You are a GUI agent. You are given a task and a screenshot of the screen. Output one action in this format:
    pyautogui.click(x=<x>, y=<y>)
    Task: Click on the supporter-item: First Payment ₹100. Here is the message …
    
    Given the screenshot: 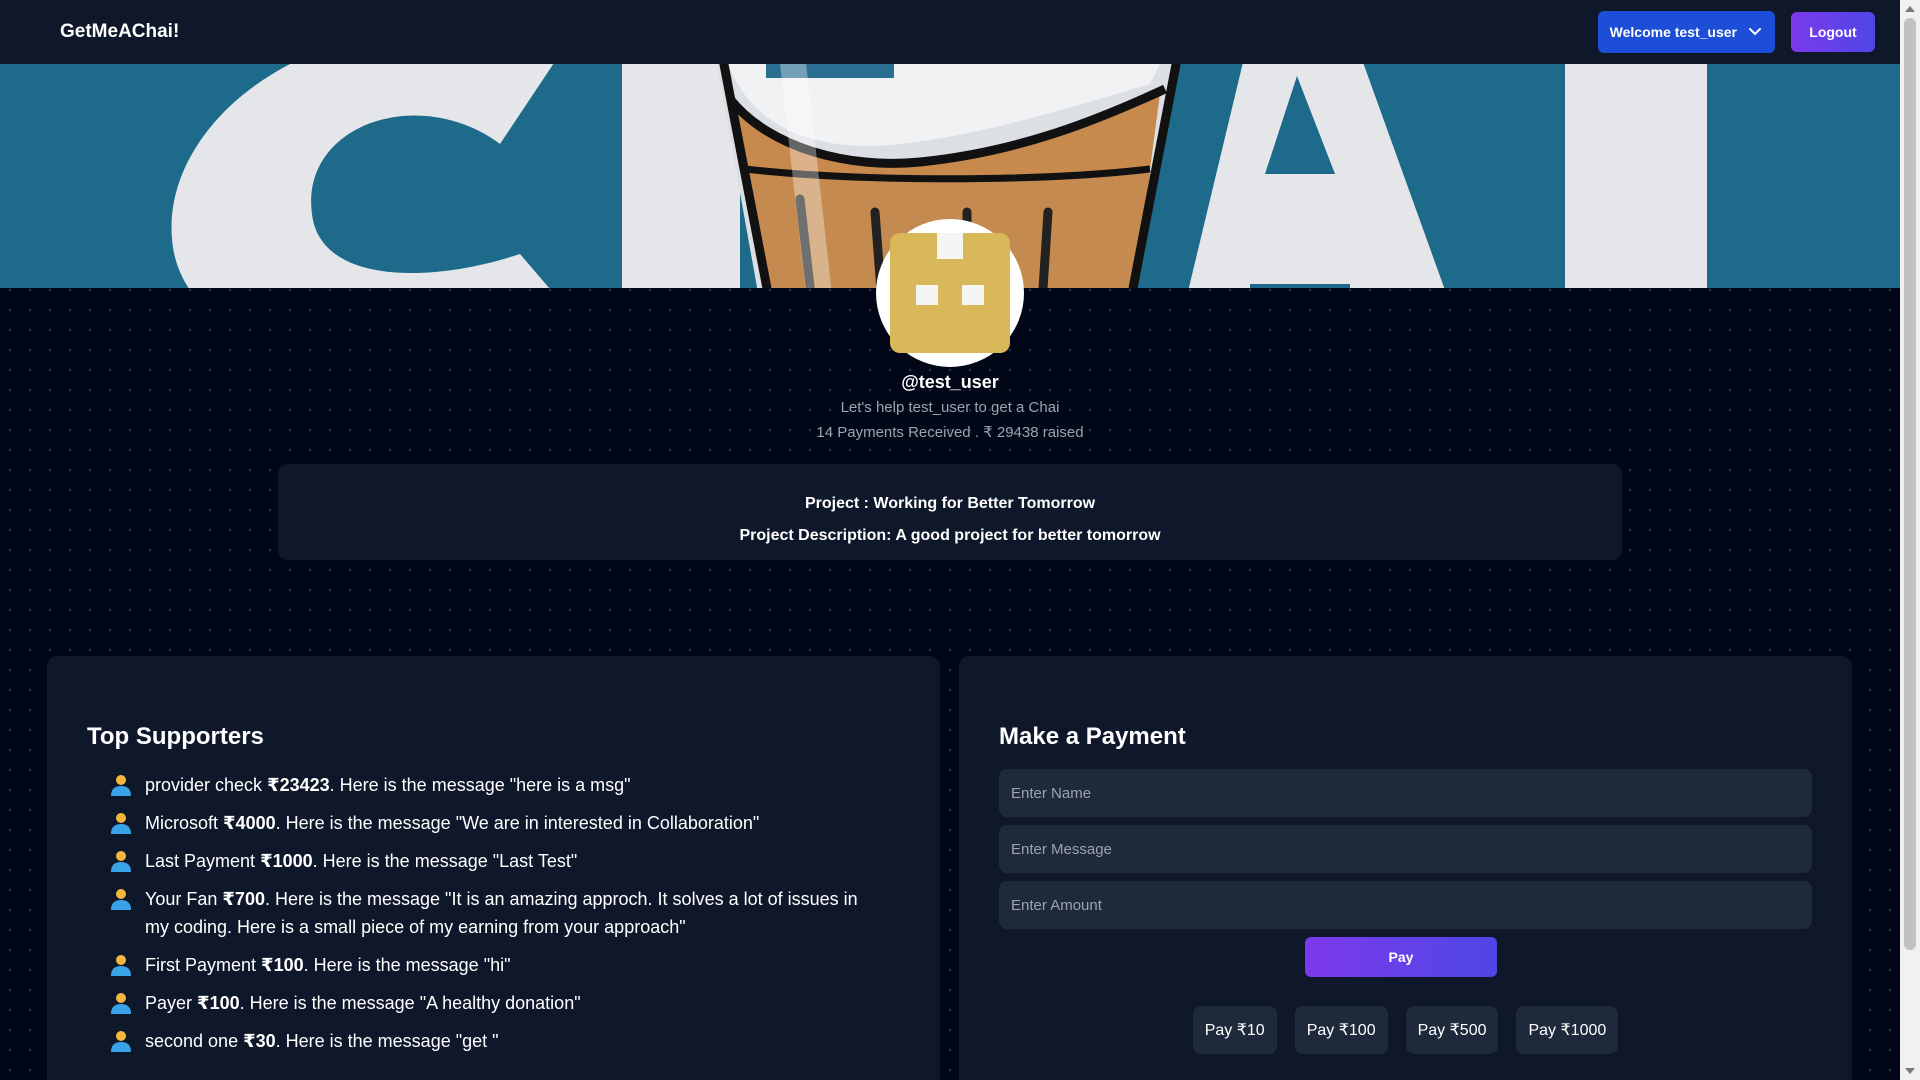 What is the action you would take?
    pyautogui.click(x=504, y=965)
    